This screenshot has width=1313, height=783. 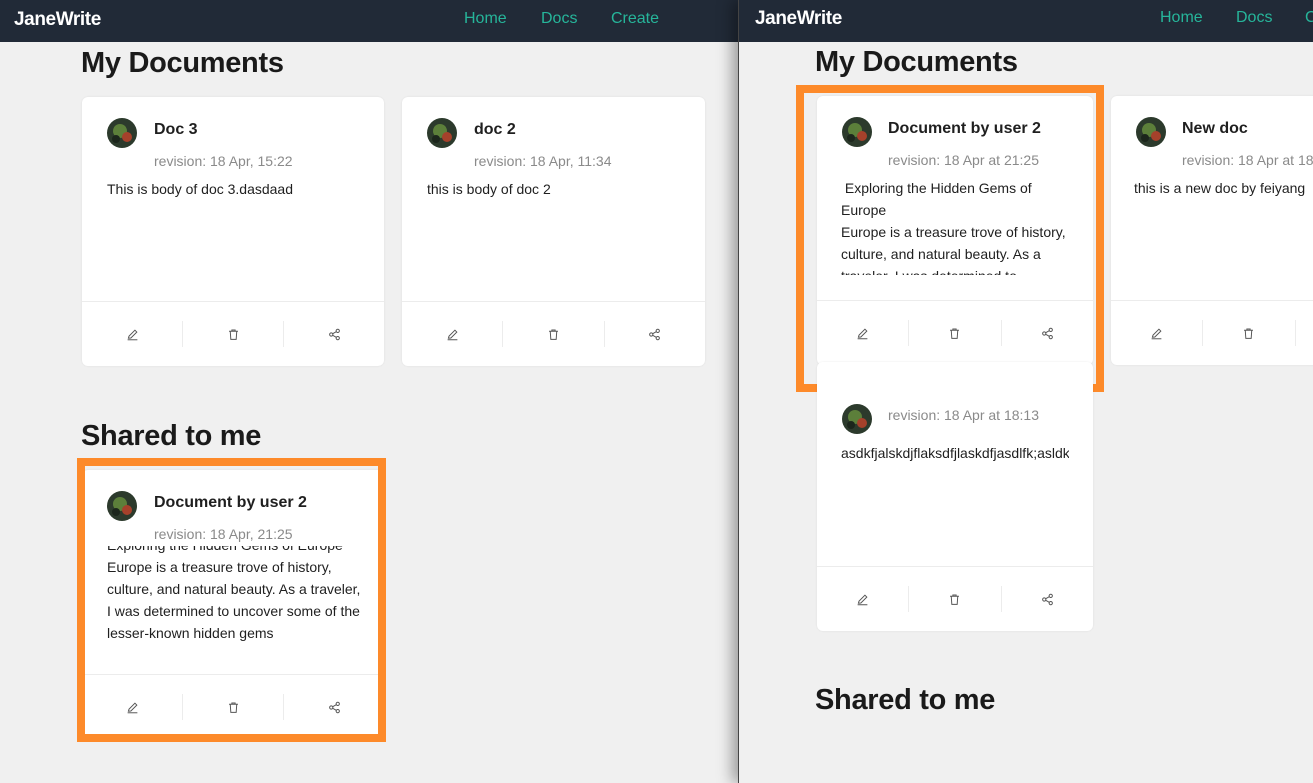 What do you see at coordinates (223, 161) in the screenshot?
I see `revision-date: revision: 18 Apr, 15:22` at bounding box center [223, 161].